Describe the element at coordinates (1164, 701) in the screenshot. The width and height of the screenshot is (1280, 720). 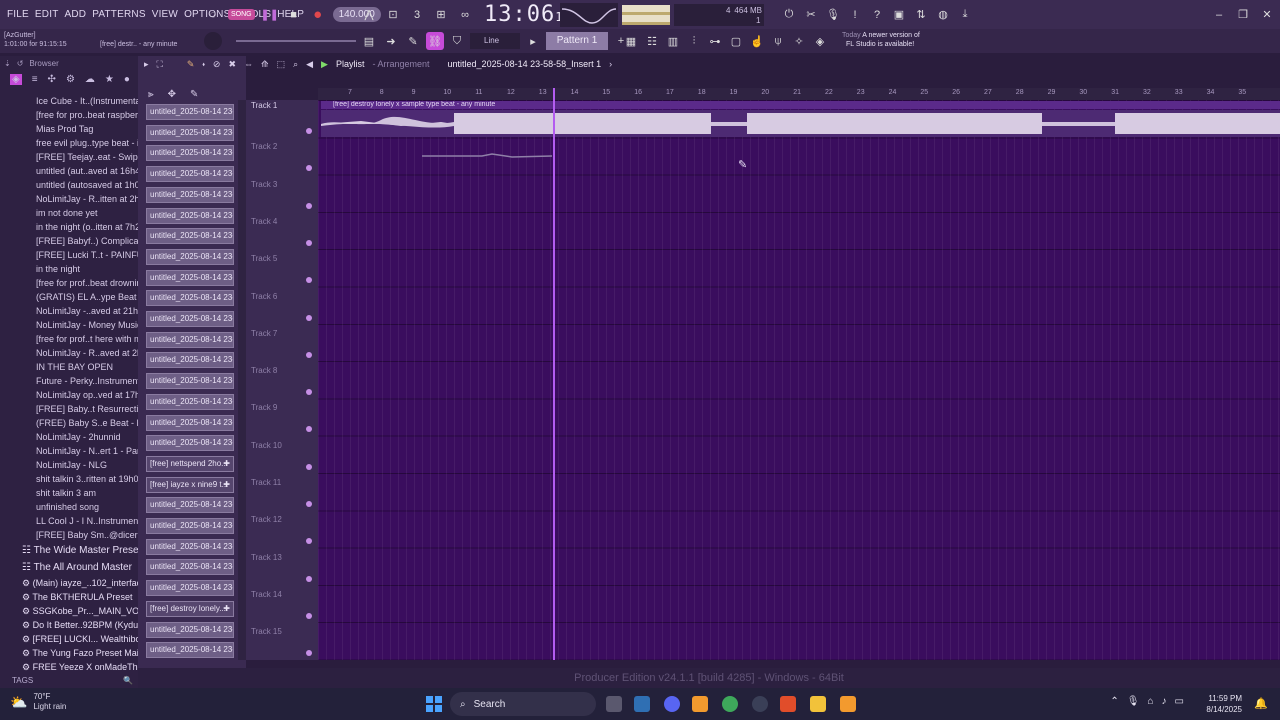
I see `tray-volume-icon: ♪` at that location.